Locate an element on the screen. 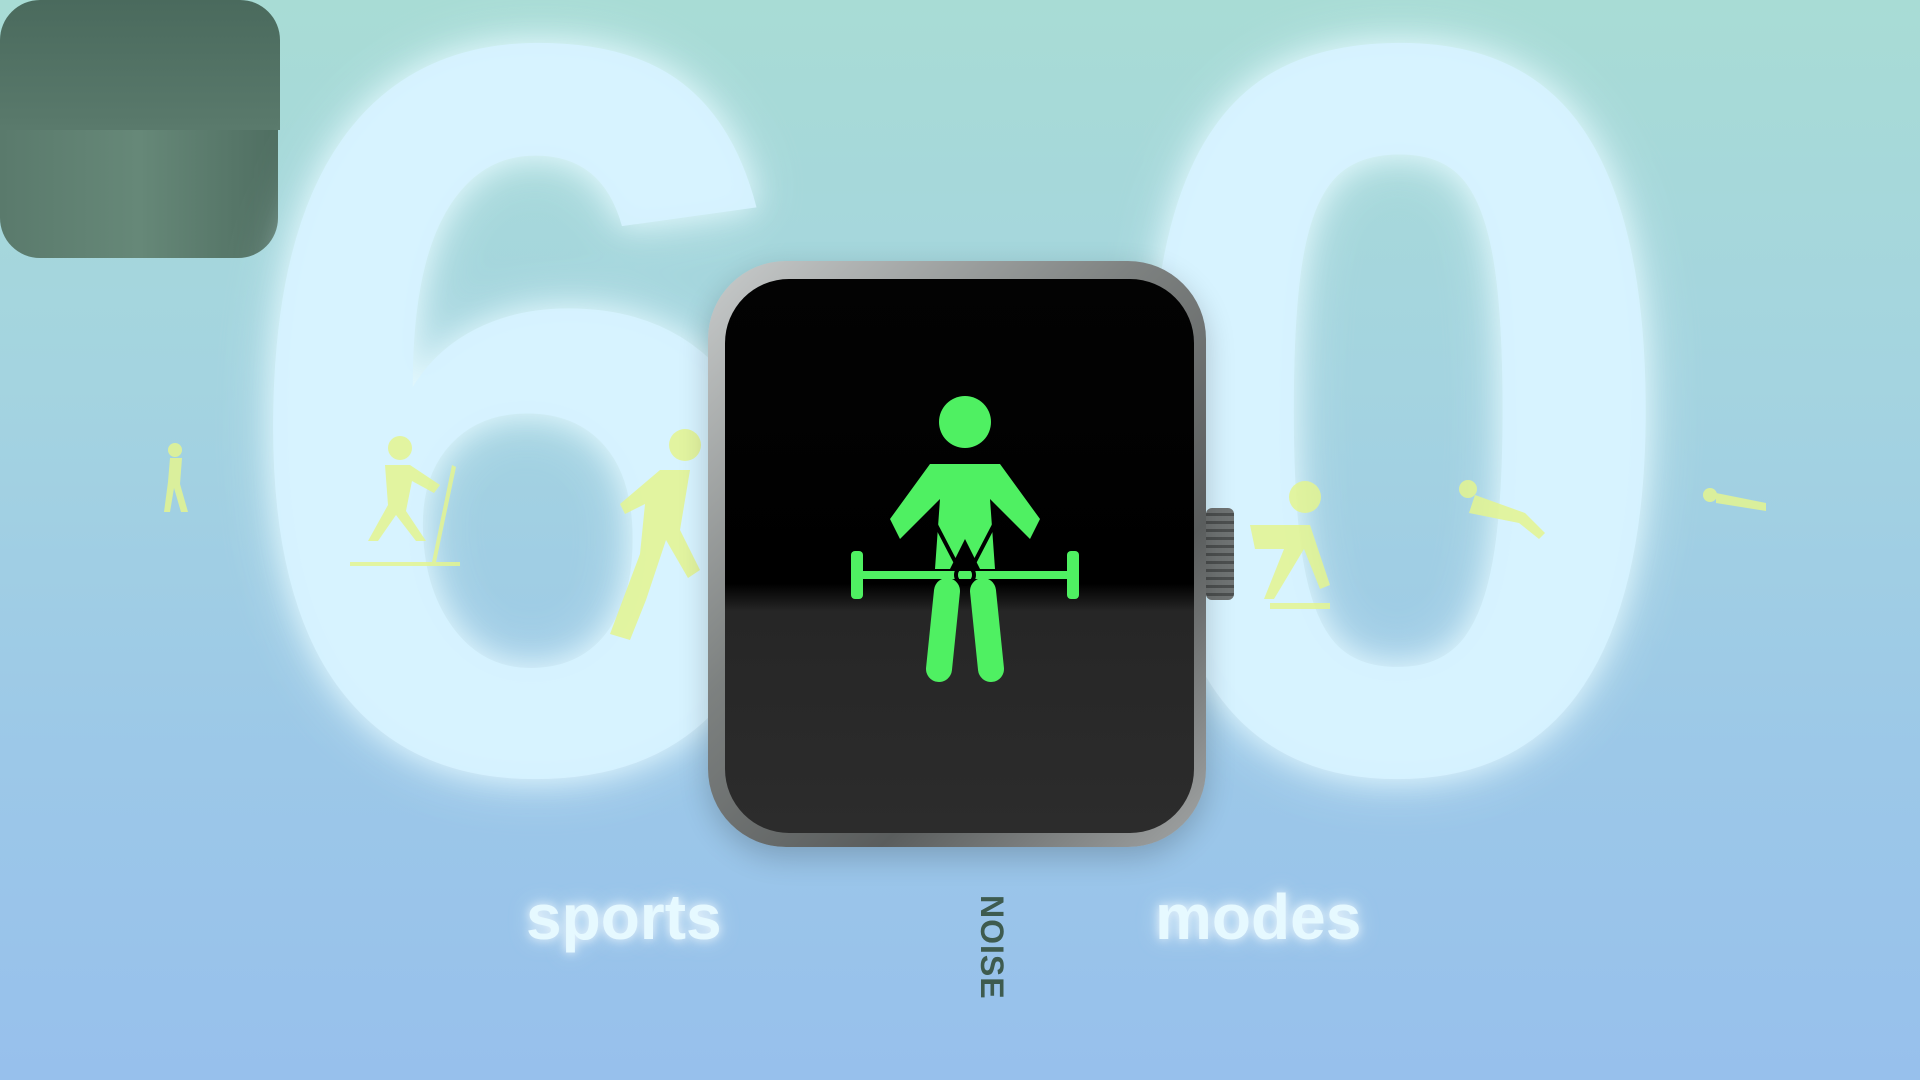  weight-bench-icon is located at coordinates (1290, 545).